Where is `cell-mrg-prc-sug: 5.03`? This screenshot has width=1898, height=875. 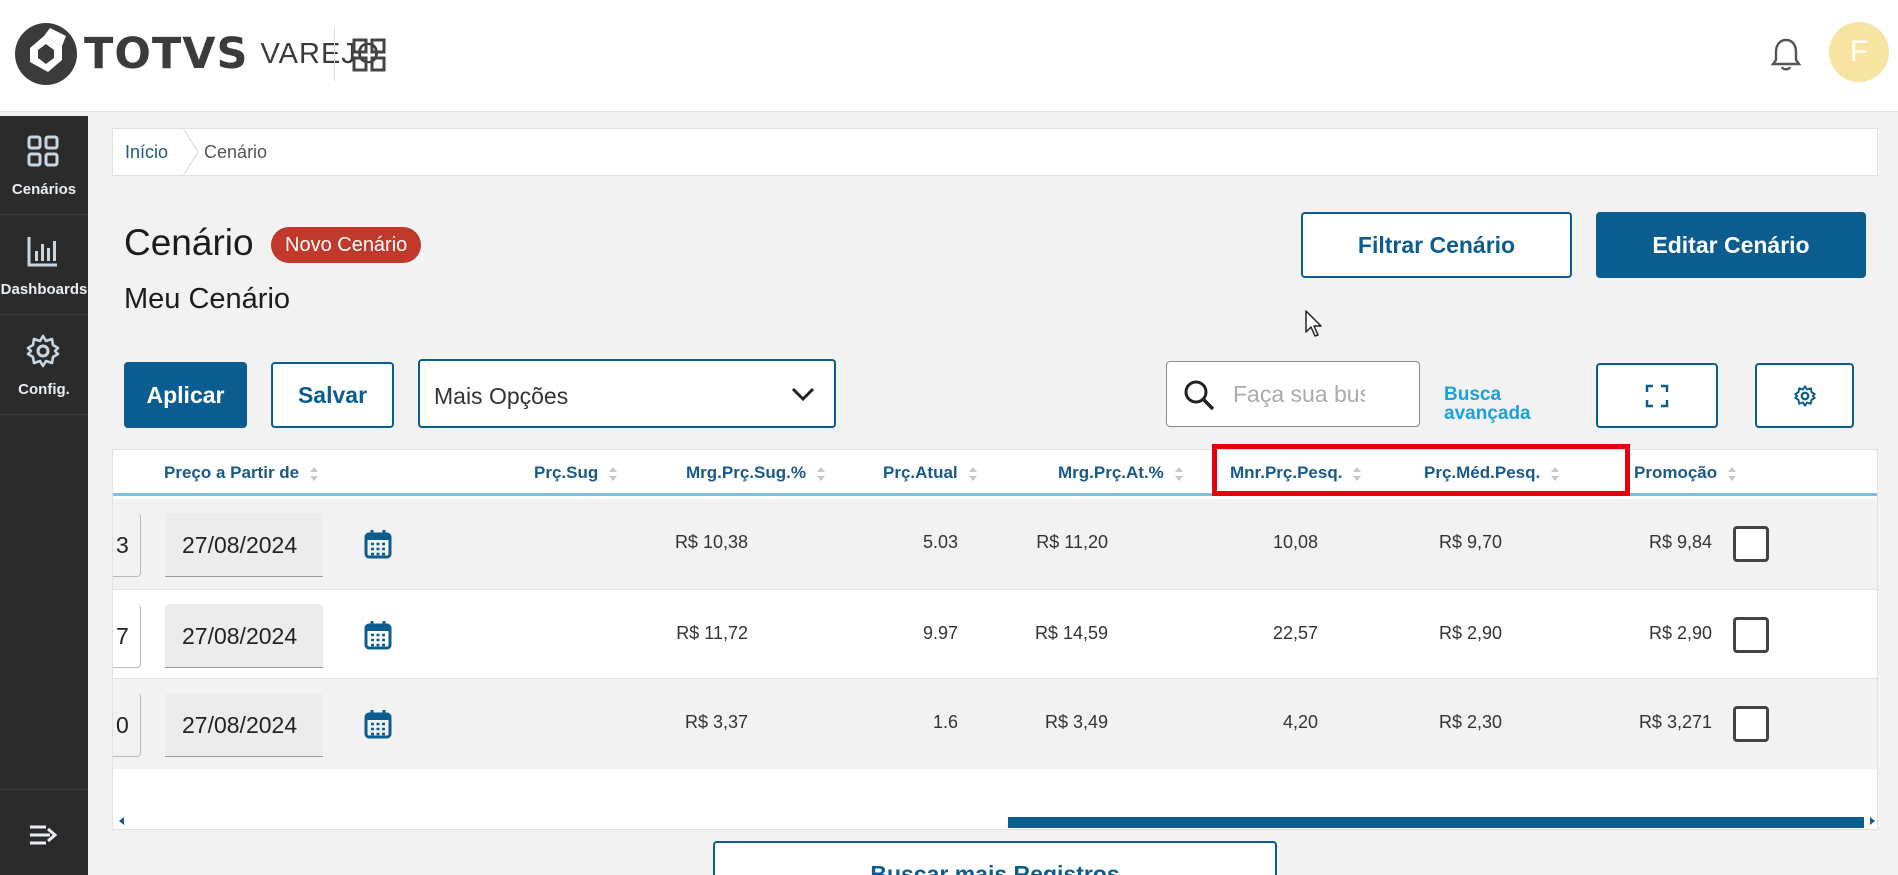
cell-mrg-prc-sug: 5.03 is located at coordinates (940, 542).